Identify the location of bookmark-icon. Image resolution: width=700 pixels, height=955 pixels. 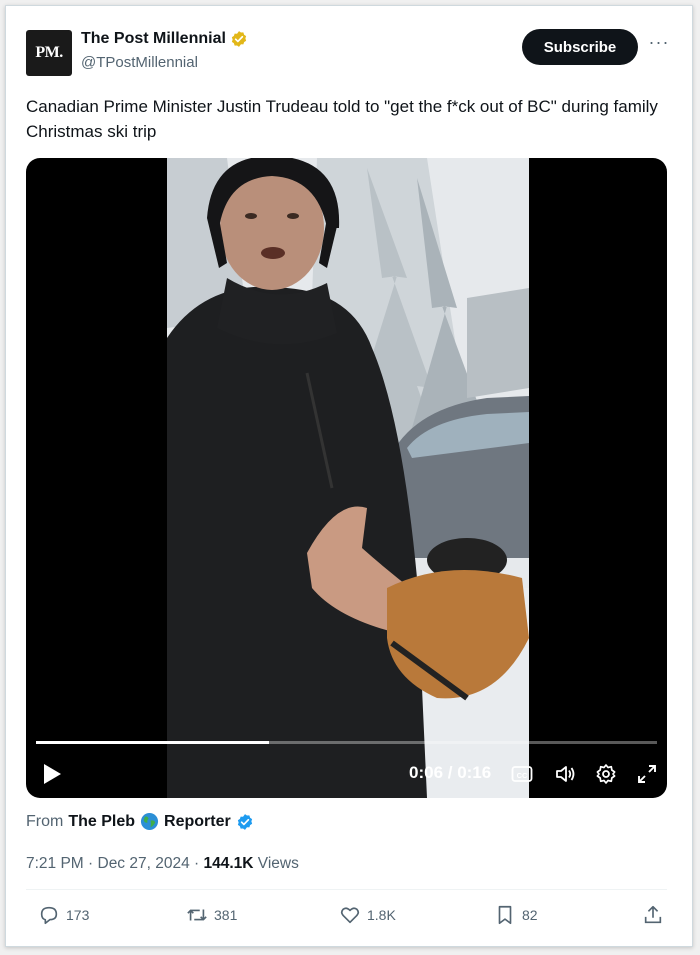
(505, 915).